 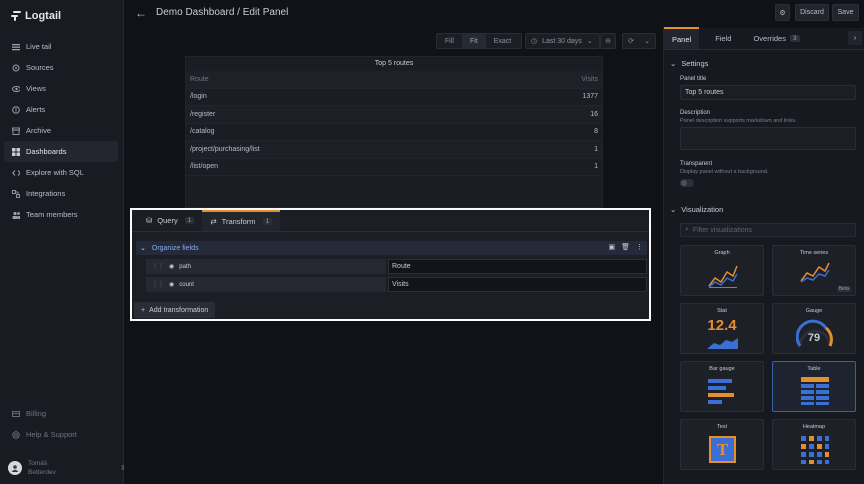 I want to click on column-header-route: Route, so click(x=199, y=79).